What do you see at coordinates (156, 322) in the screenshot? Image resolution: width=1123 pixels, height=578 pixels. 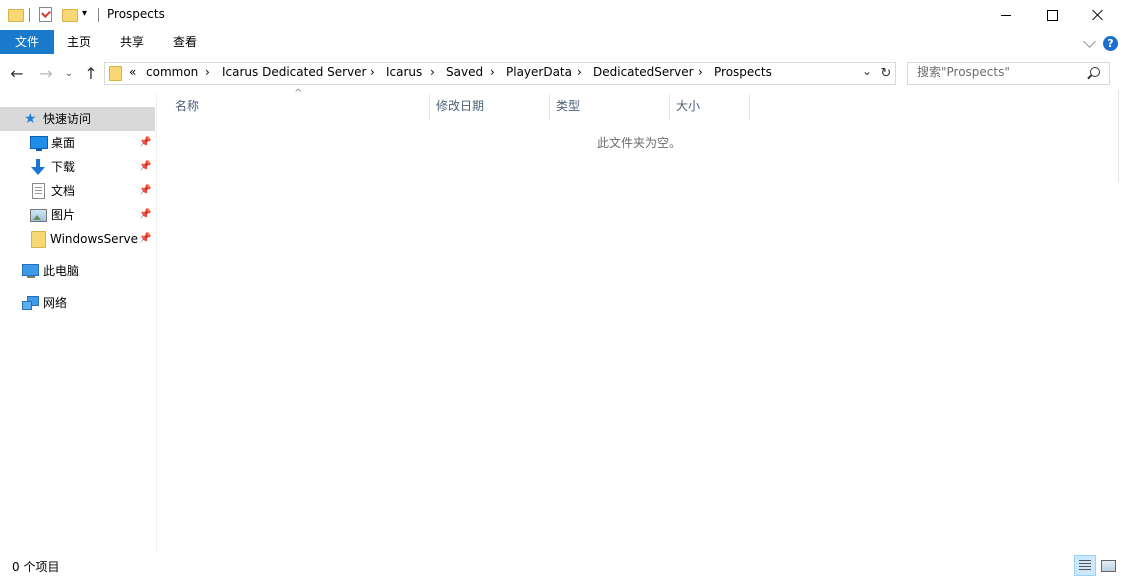 I see `pane-divider` at bounding box center [156, 322].